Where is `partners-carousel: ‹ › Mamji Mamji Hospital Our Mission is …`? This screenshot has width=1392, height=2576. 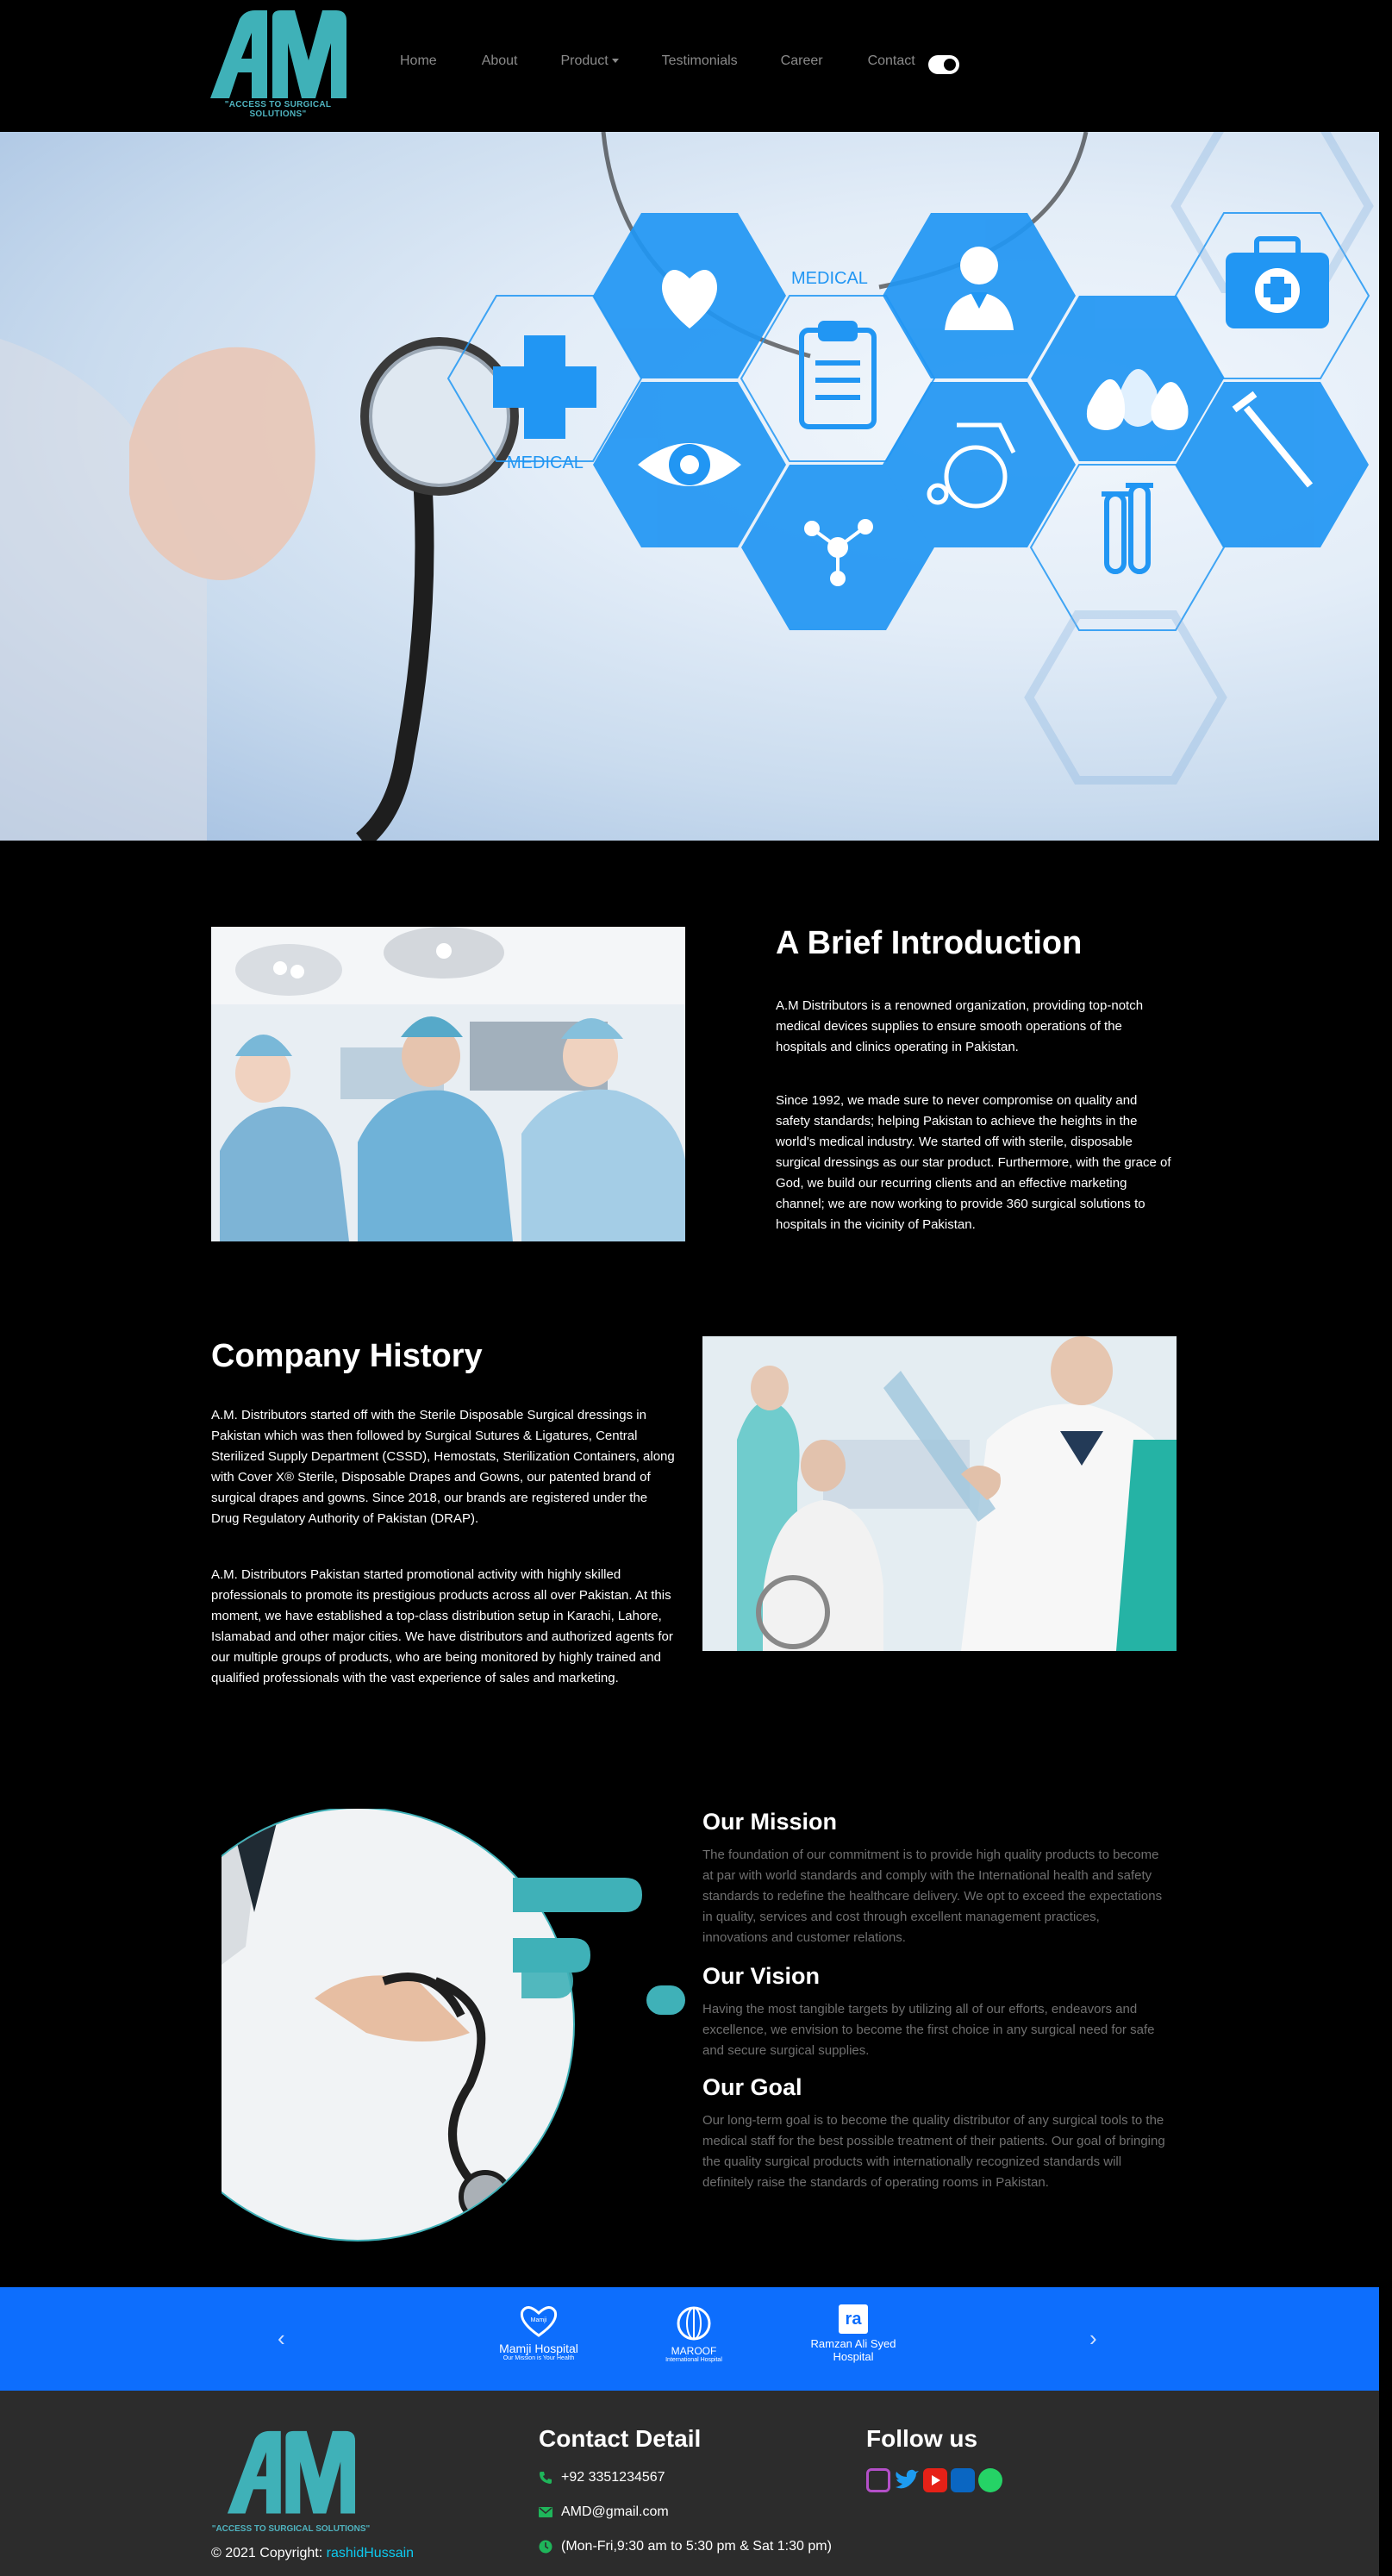 partners-carousel: ‹ › Mamji Mamji Hospital Our Mission is … is located at coordinates (689, 2339).